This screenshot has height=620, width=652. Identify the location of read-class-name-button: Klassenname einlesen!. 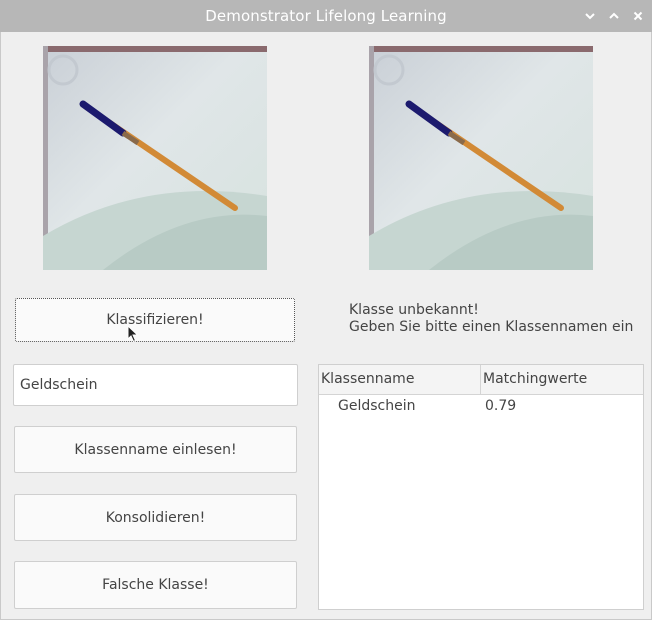
(155, 449).